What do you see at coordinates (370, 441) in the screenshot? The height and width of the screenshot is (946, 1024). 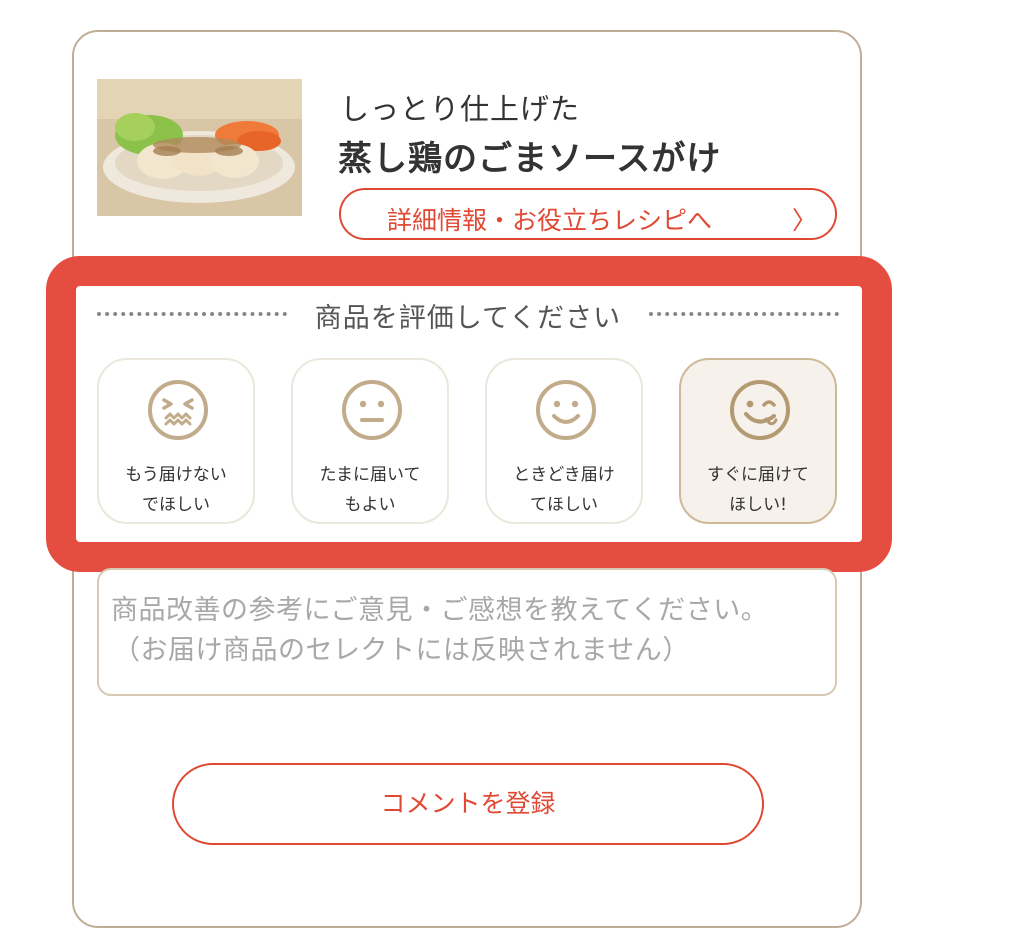 I see `rating-option-2: たまに届いて もよい` at bounding box center [370, 441].